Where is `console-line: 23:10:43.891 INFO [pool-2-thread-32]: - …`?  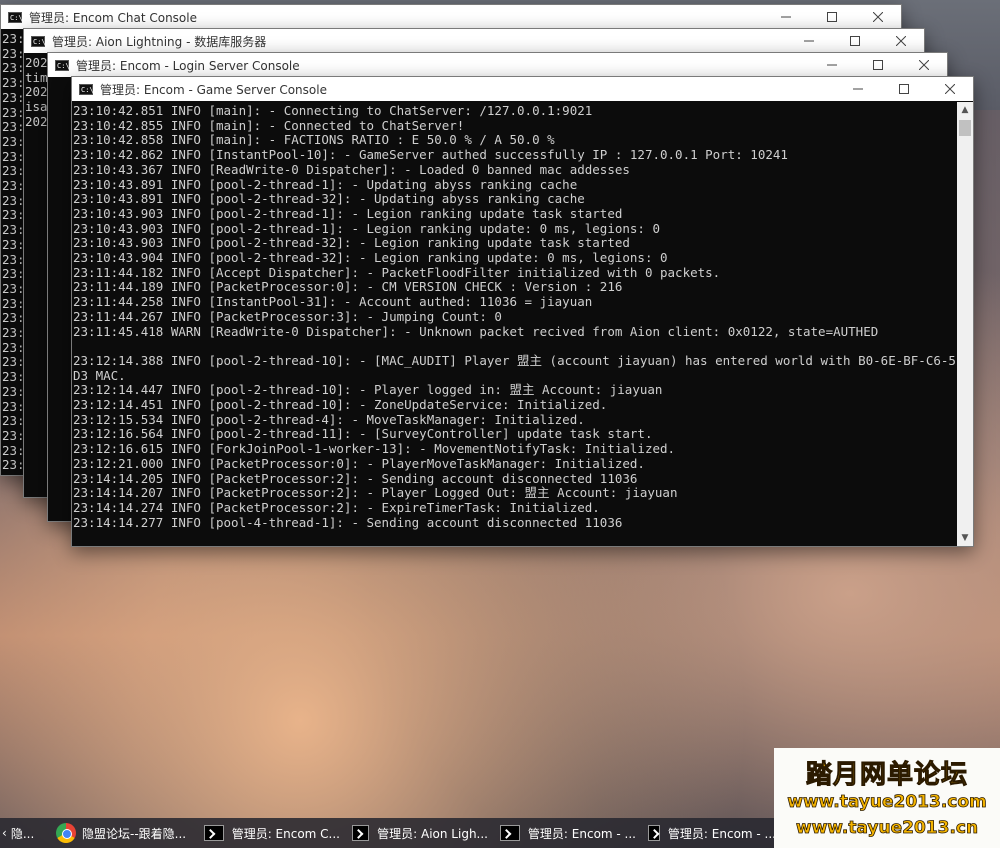
console-line: 23:10:43.891 INFO [pool-2-thread-32]: - … is located at coordinates (329, 199).